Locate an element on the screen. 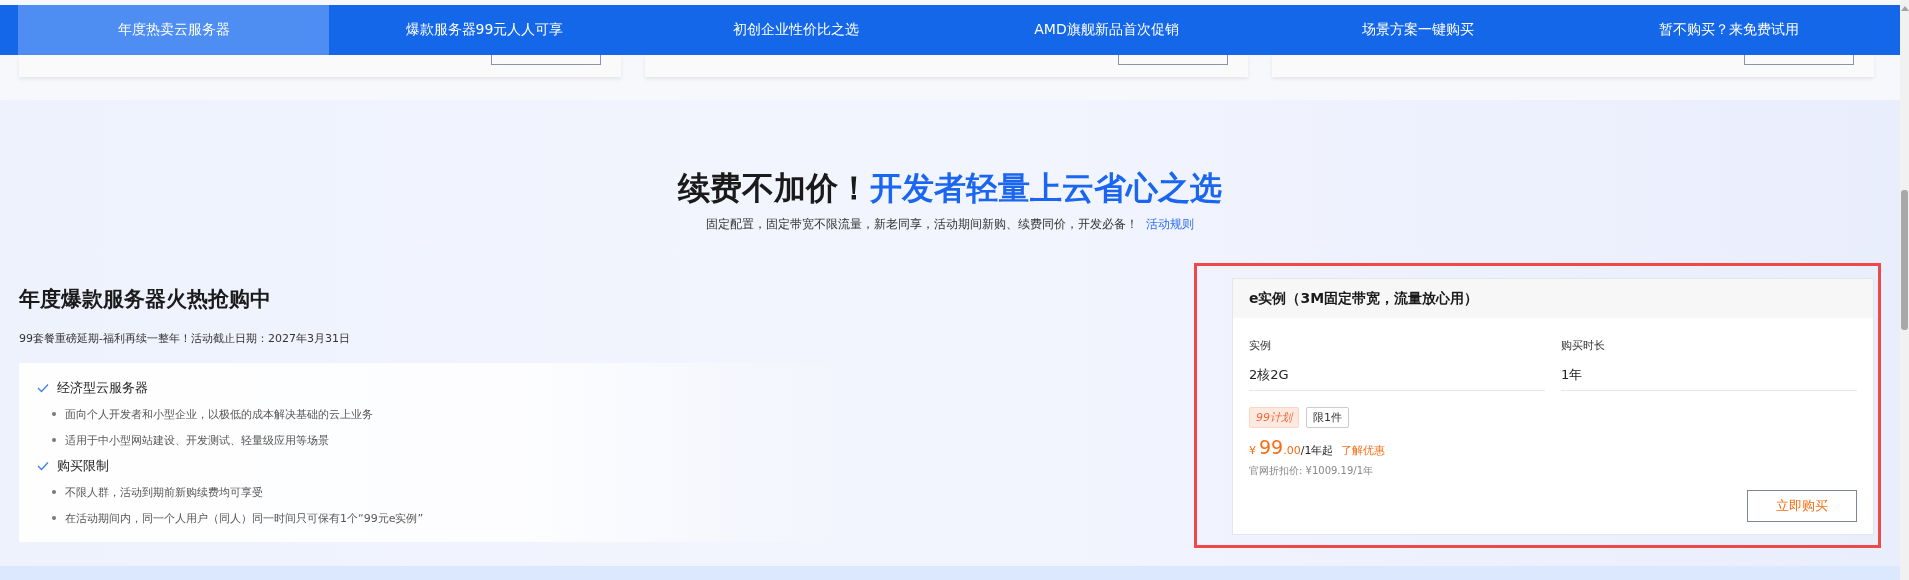  field-label: 实例 is located at coordinates (1260, 345).